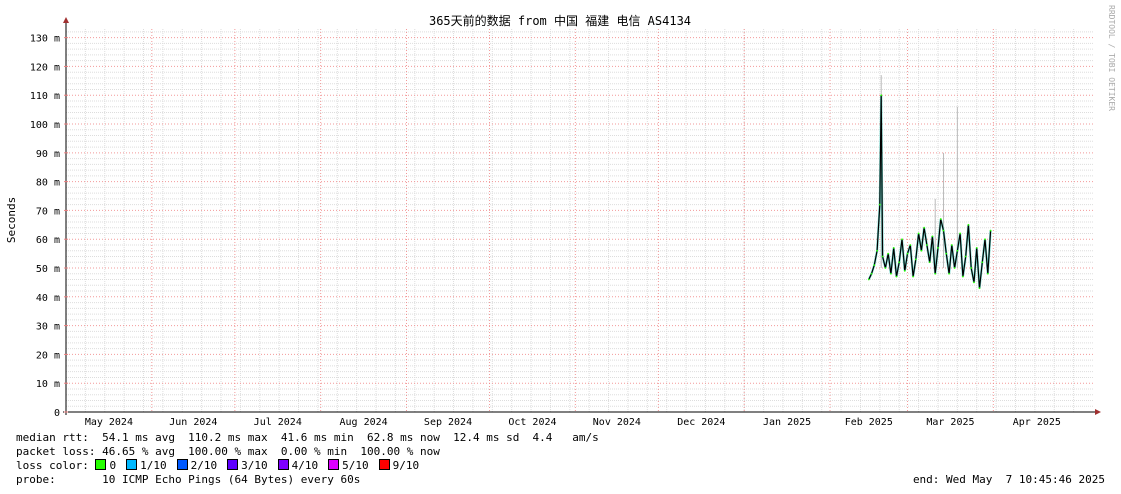 This screenshot has width=1121, height=494. Describe the element at coordinates (45, 96) in the screenshot. I see `y-tick-label: 110 m` at that location.